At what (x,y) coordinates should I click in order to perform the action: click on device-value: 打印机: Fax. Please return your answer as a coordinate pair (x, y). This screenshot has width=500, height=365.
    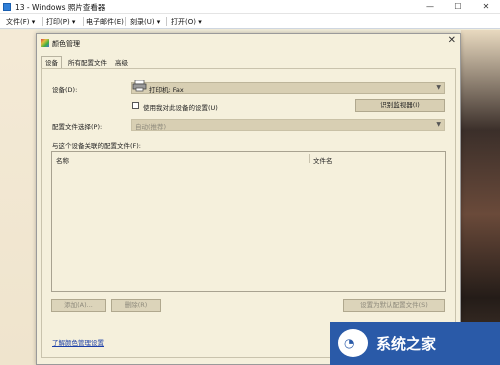
    Looking at the image, I should click on (166, 90).